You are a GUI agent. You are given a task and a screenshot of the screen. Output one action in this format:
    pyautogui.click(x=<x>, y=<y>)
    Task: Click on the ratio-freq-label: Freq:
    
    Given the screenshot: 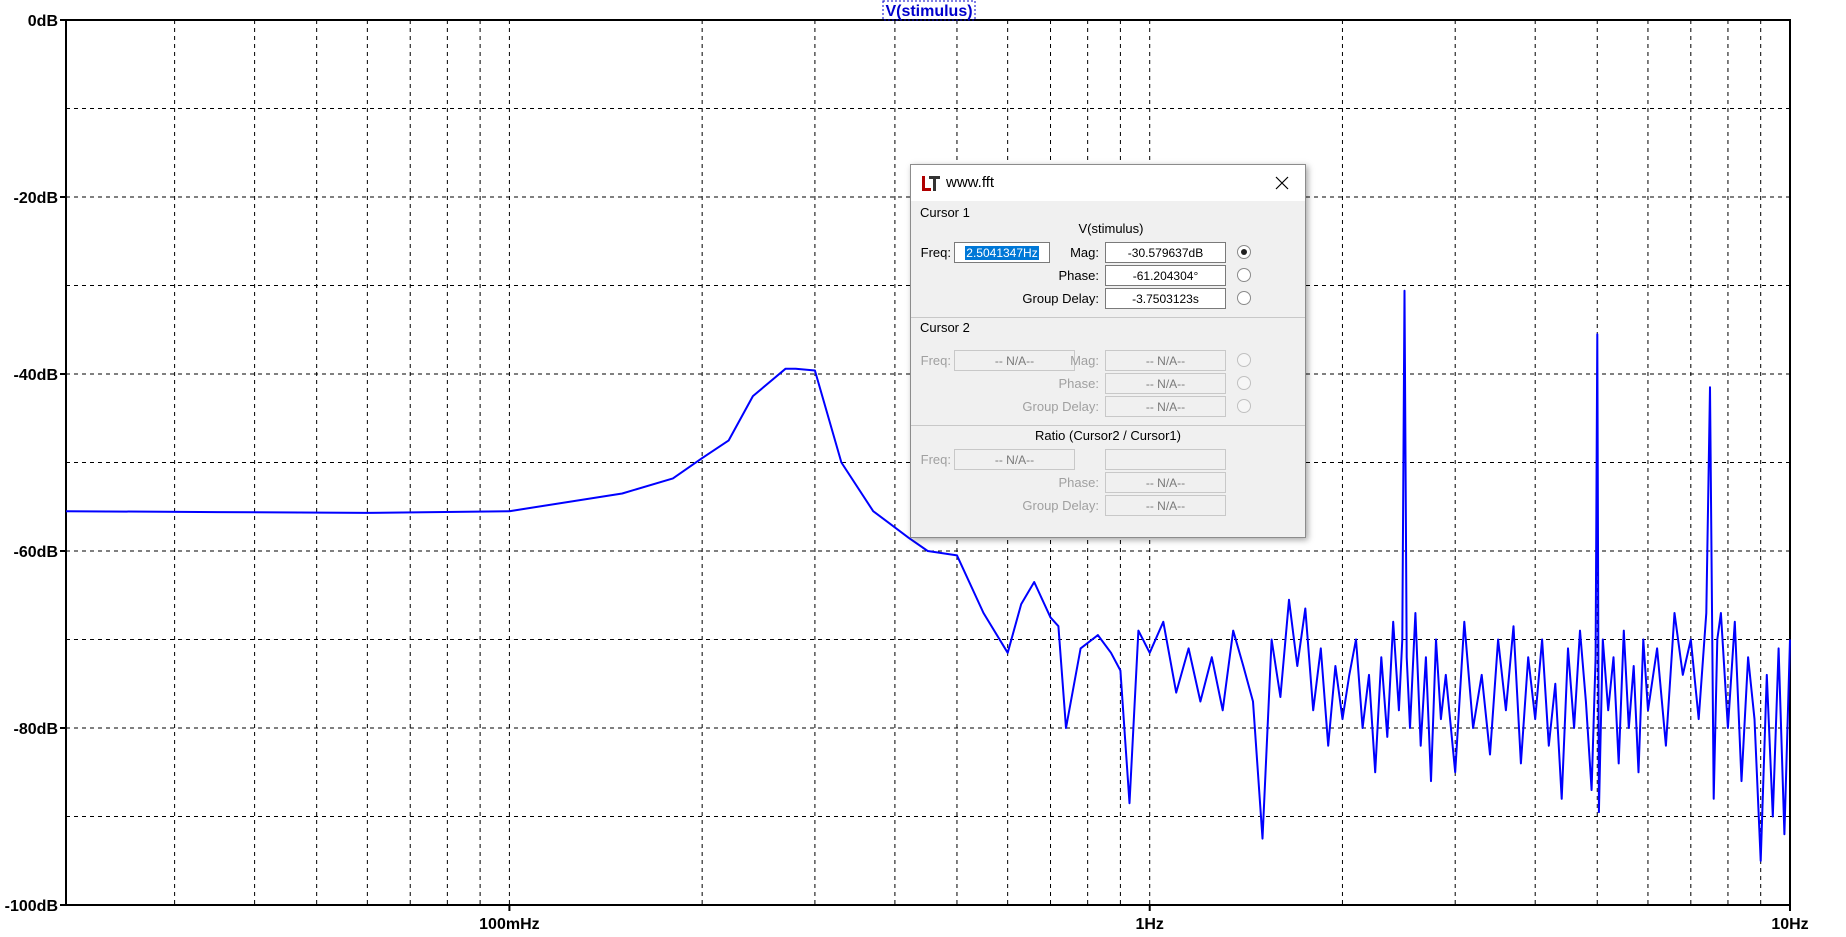 What is the action you would take?
    pyautogui.click(x=935, y=459)
    